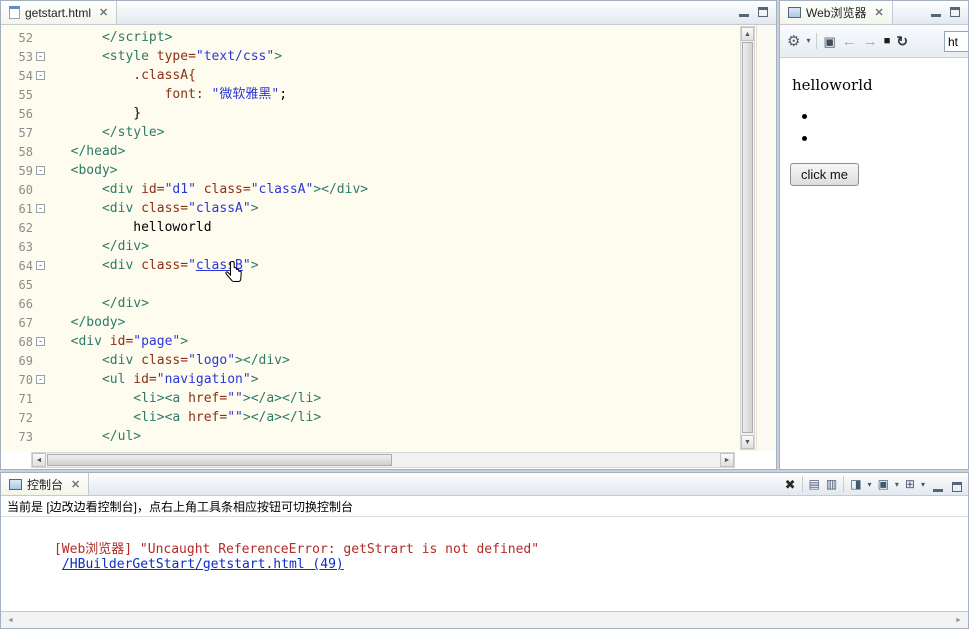  What do you see at coordinates (103, 12) in the screenshot?
I see `tab-close-icon: ✕` at bounding box center [103, 12].